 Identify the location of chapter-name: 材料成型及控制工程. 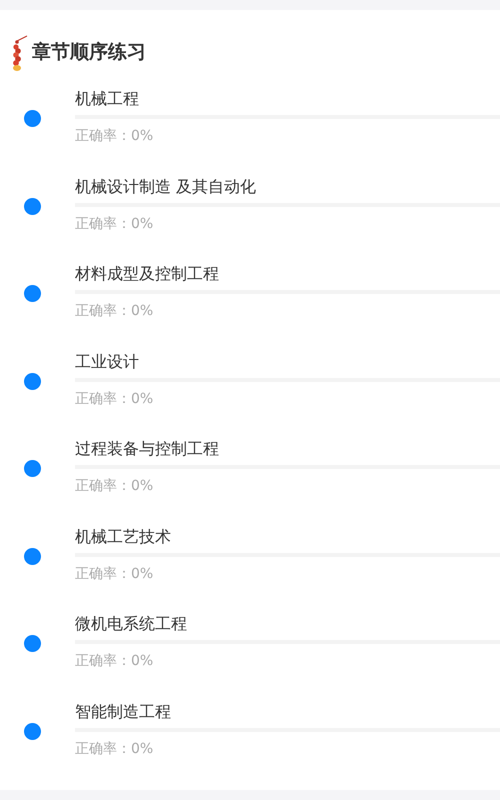
(147, 274).